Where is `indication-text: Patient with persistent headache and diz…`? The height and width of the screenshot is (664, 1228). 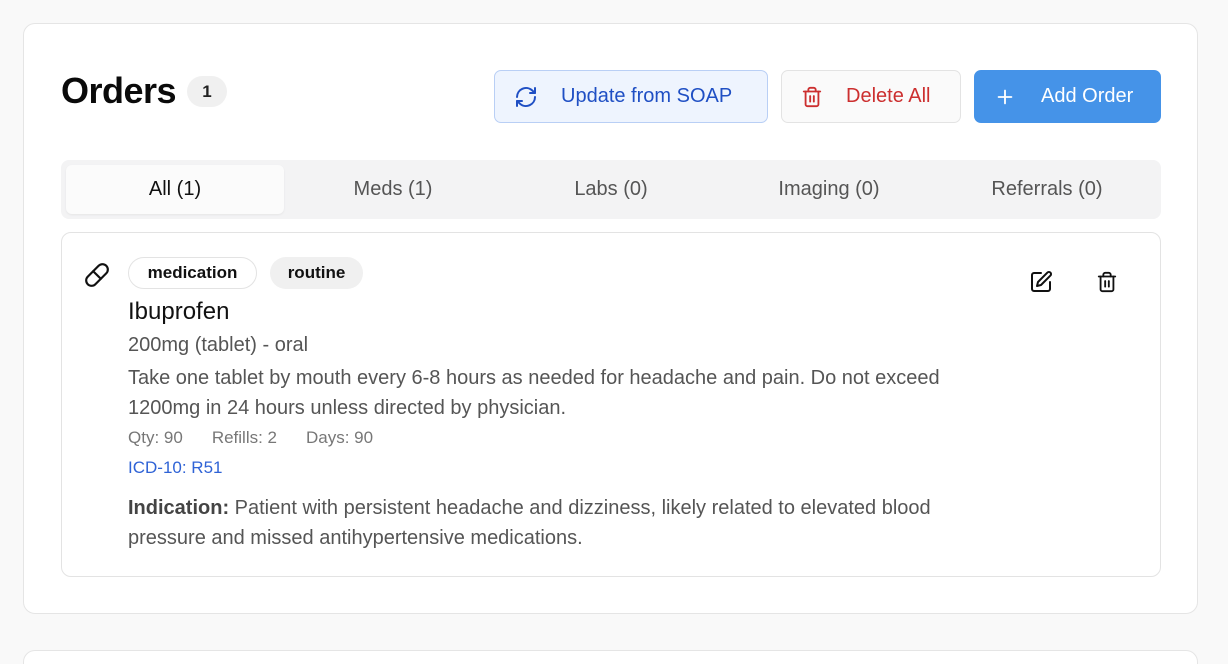
indication-text: Patient with persistent headache and diz… is located at coordinates (529, 523).